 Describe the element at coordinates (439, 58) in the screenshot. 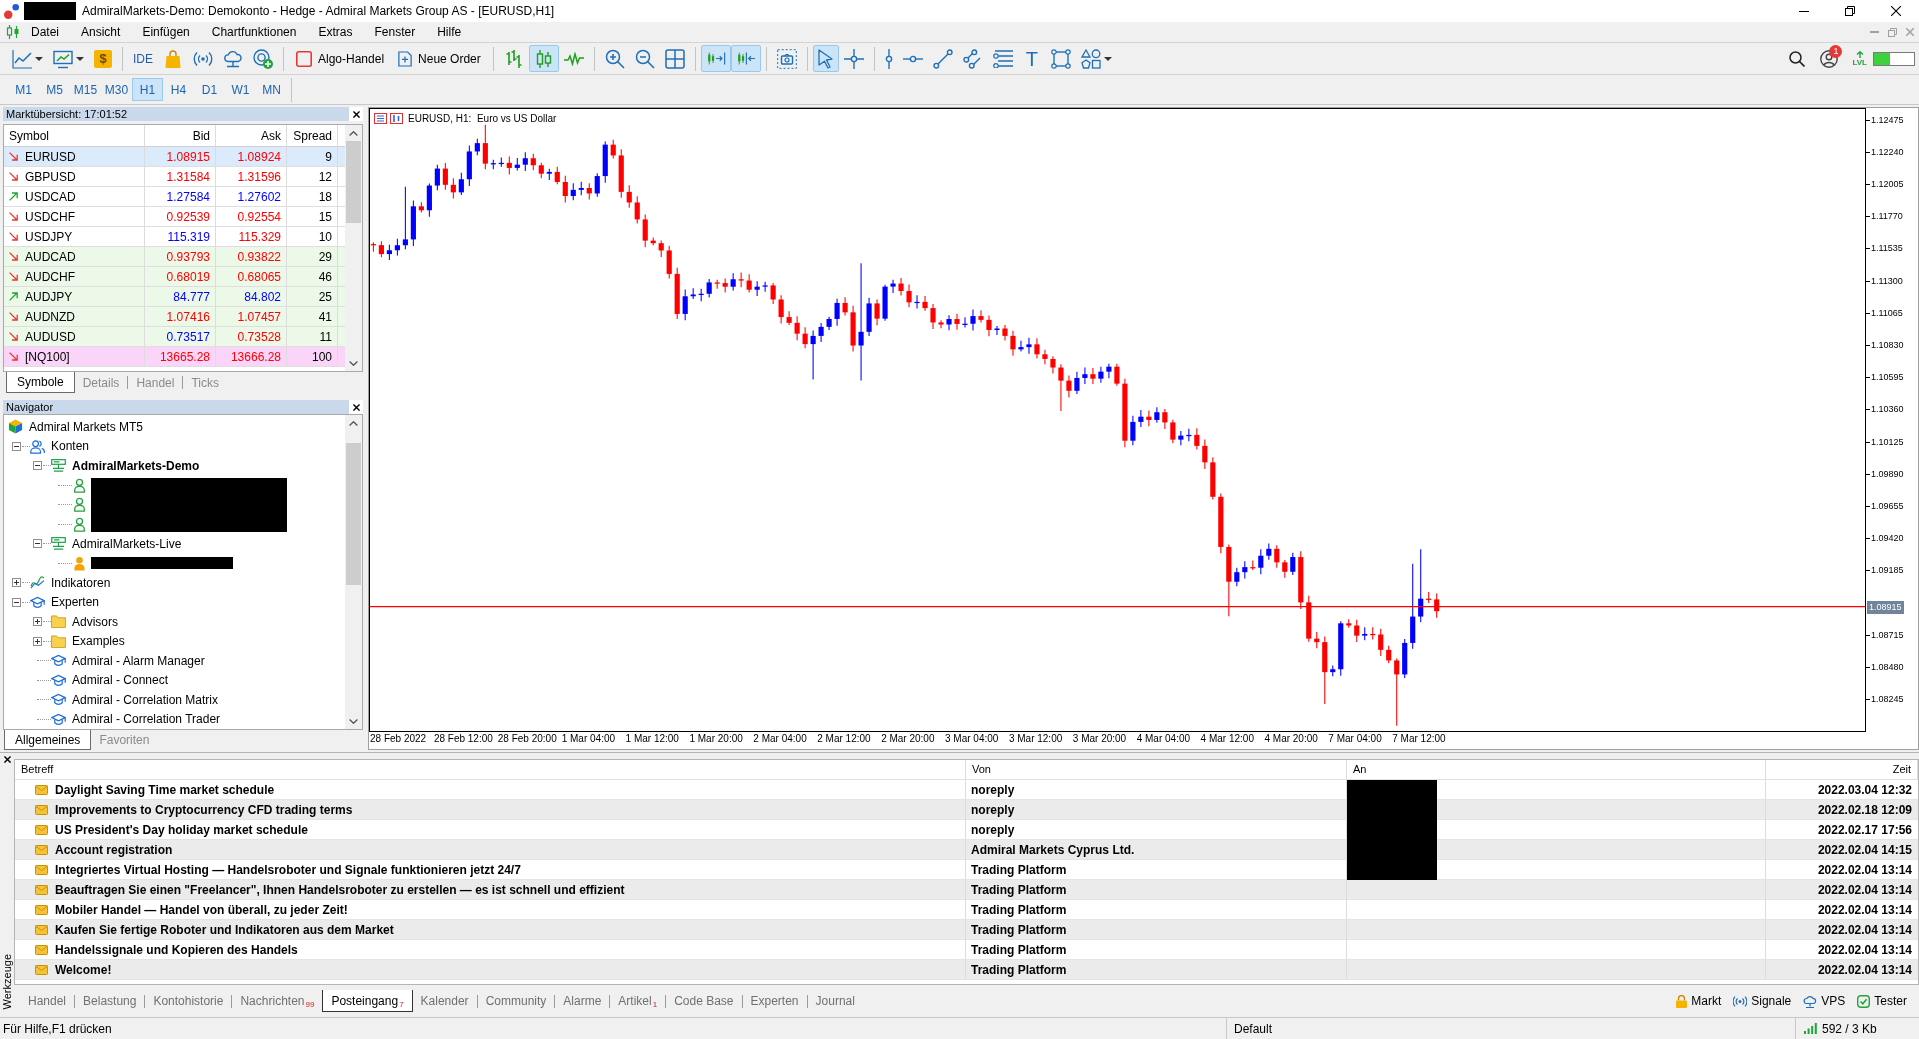

I see `toolbar-button: Neue Order` at that location.